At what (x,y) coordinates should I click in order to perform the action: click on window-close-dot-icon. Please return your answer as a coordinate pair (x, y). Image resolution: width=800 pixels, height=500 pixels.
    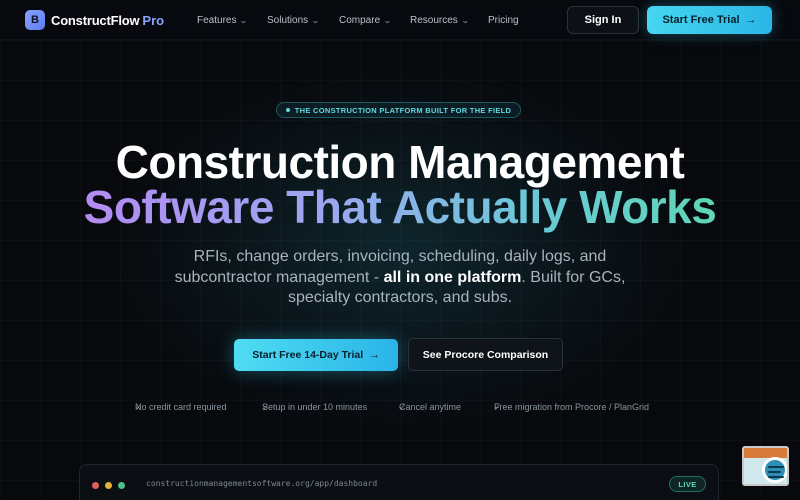
    Looking at the image, I should click on (95, 485).